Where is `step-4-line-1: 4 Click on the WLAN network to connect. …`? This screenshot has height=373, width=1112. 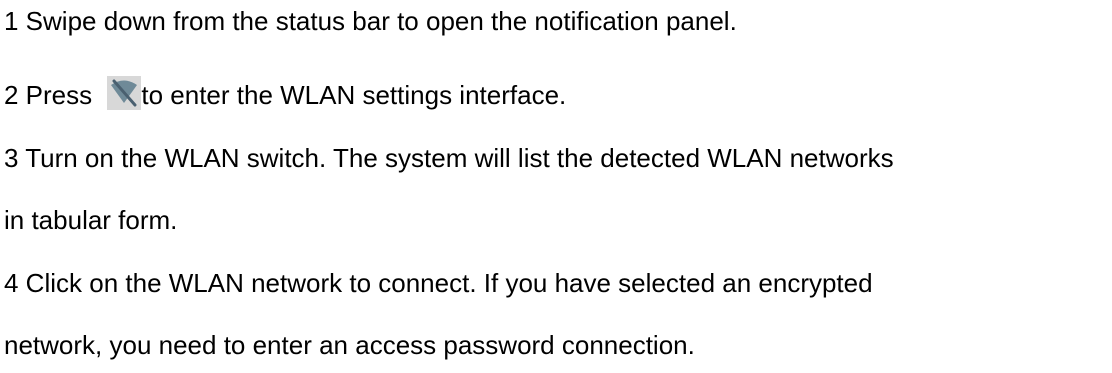
step-4-line-1: 4 Click on the WLAN network to connect. … is located at coordinates (438, 283).